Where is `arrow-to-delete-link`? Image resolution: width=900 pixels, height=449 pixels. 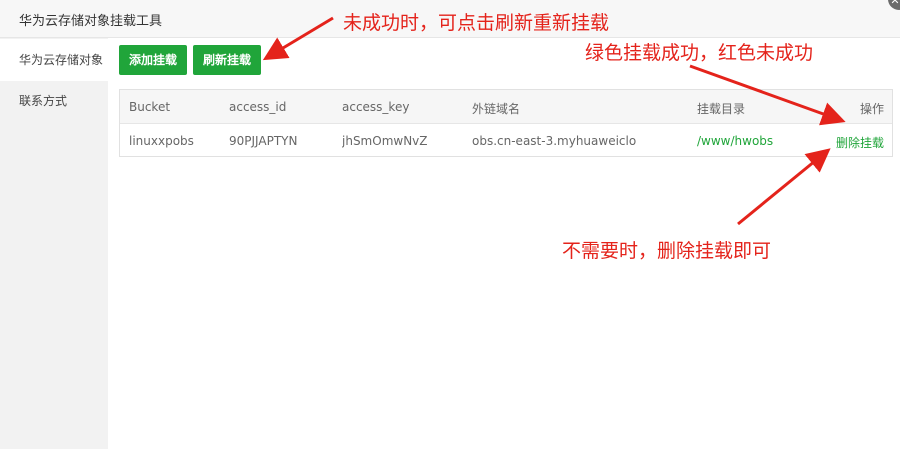
arrow-to-delete-link is located at coordinates (784, 187).